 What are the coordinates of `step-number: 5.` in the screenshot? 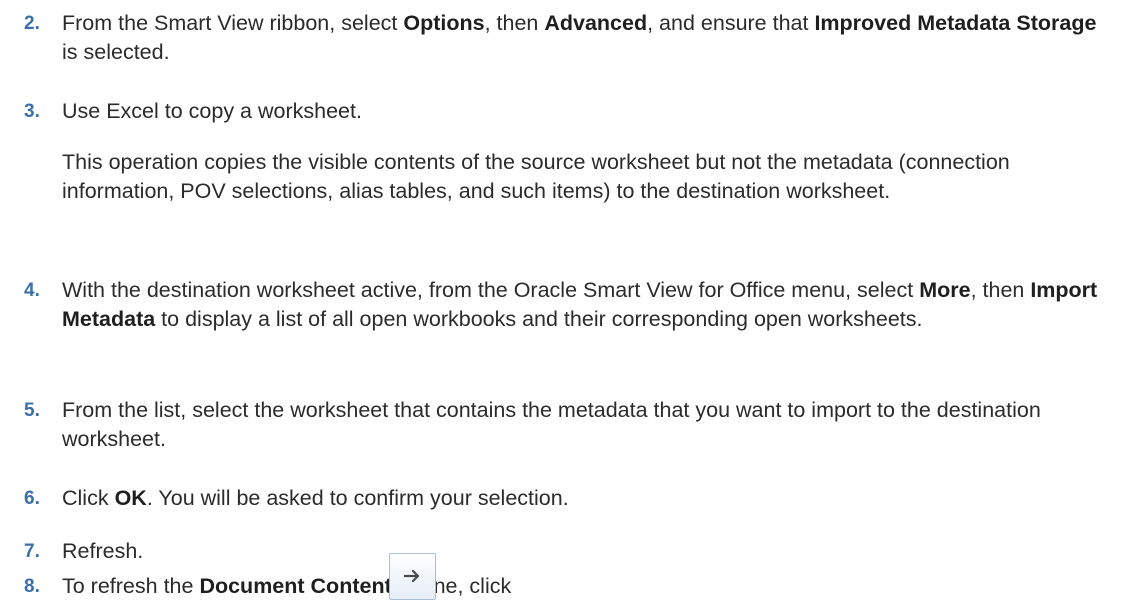 It's located at (32, 410).